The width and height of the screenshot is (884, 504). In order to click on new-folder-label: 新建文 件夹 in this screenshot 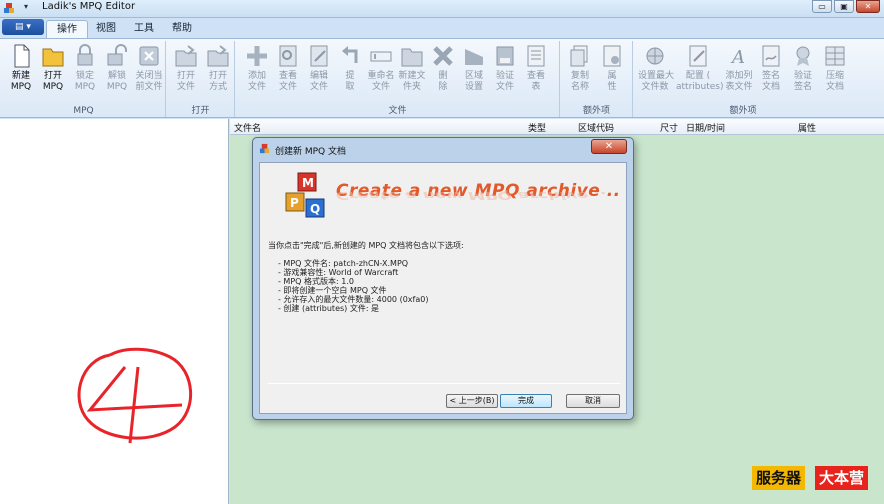, I will do `click(412, 81)`.